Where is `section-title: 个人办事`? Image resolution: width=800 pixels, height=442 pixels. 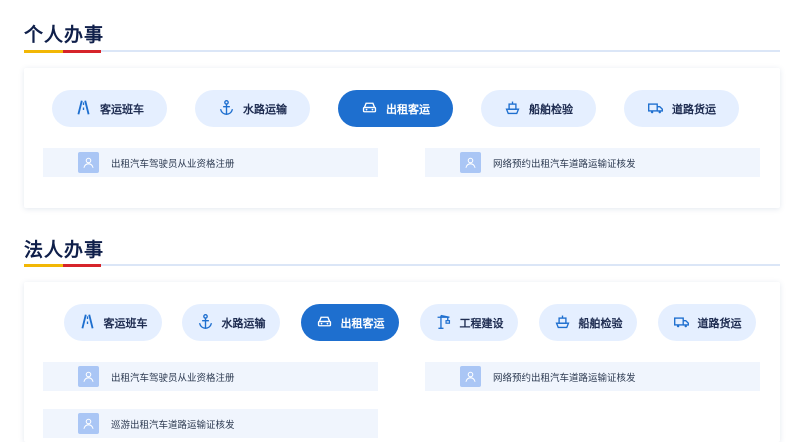
section-title: 个人办事 is located at coordinates (64, 35).